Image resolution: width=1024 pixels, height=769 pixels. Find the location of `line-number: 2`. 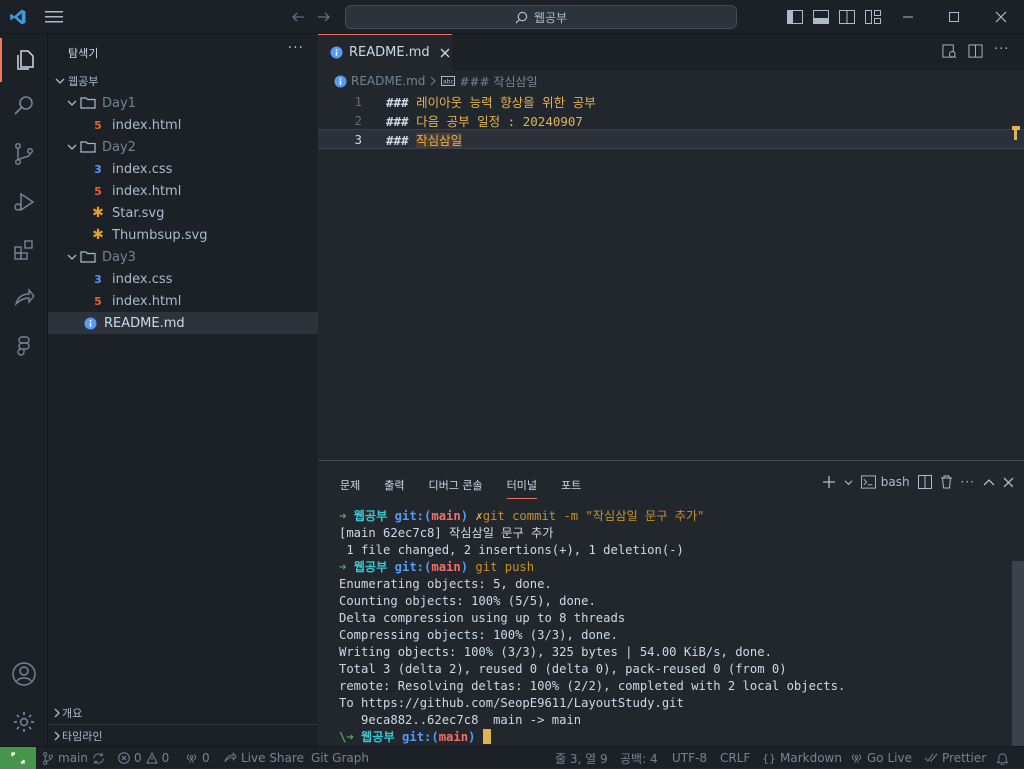

line-number: 2 is located at coordinates (358, 120).